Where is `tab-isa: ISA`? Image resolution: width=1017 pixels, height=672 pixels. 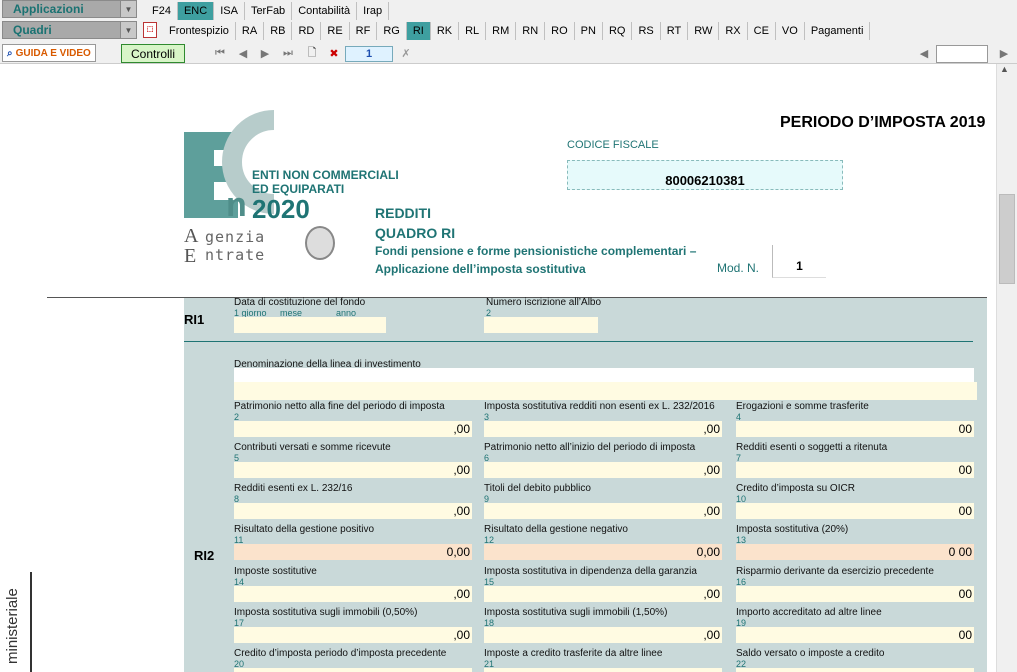
tab-isa: ISA is located at coordinates (229, 11).